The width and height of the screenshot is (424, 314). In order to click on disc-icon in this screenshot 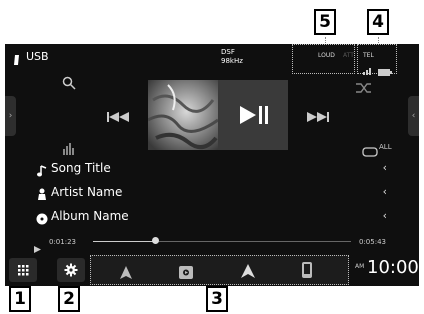, I will do `click(42, 217)`.